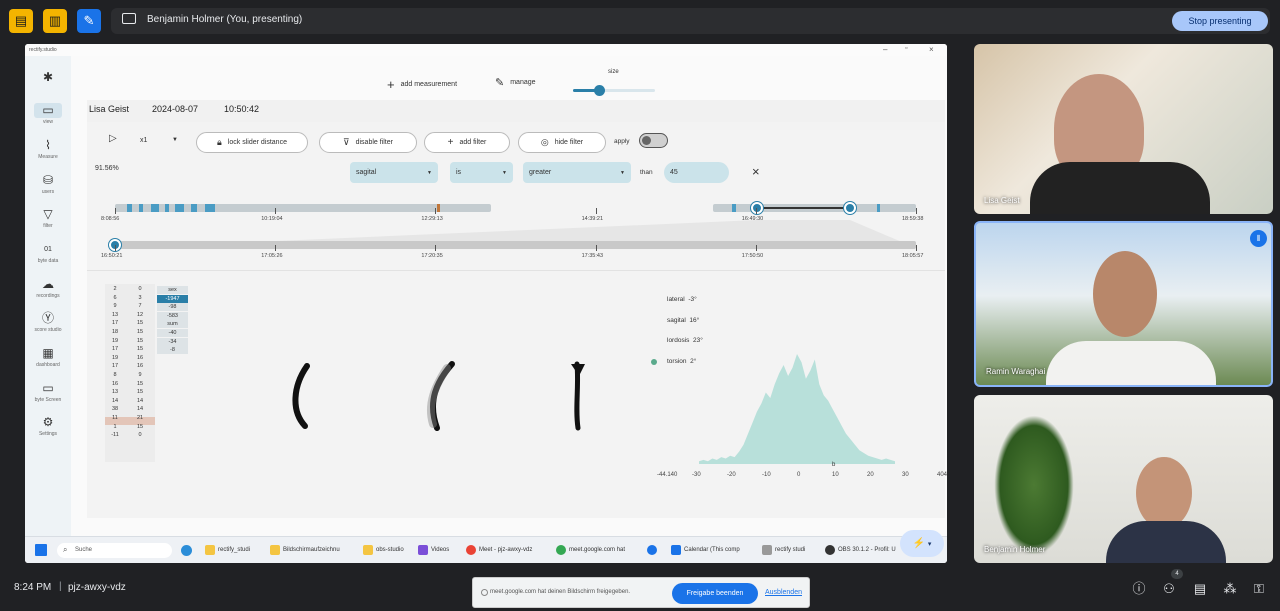  What do you see at coordinates (797, 409) in the screenshot?
I see `histogram` at bounding box center [797, 409].